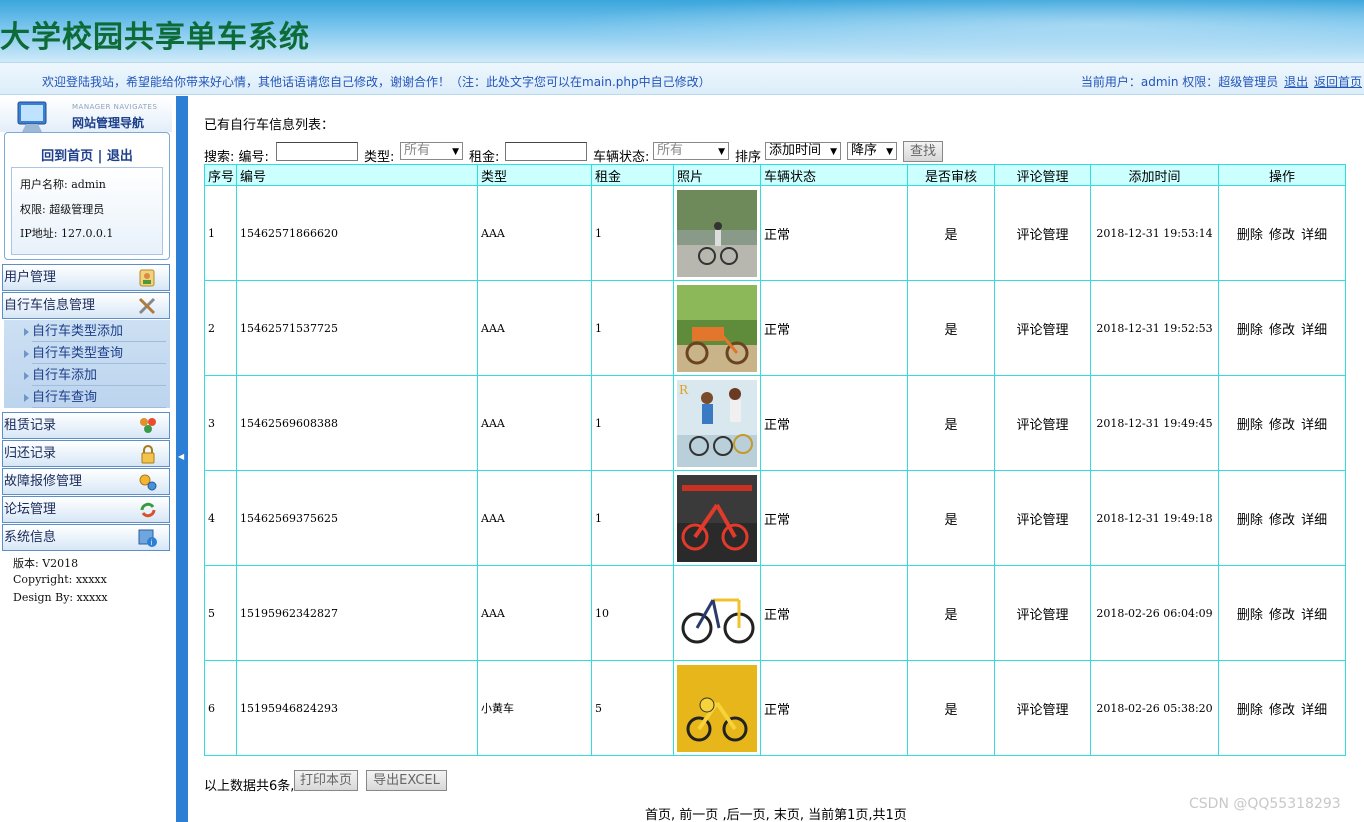 This screenshot has height=822, width=1364. I want to click on type-select: 所有 ▼, so click(431, 151).